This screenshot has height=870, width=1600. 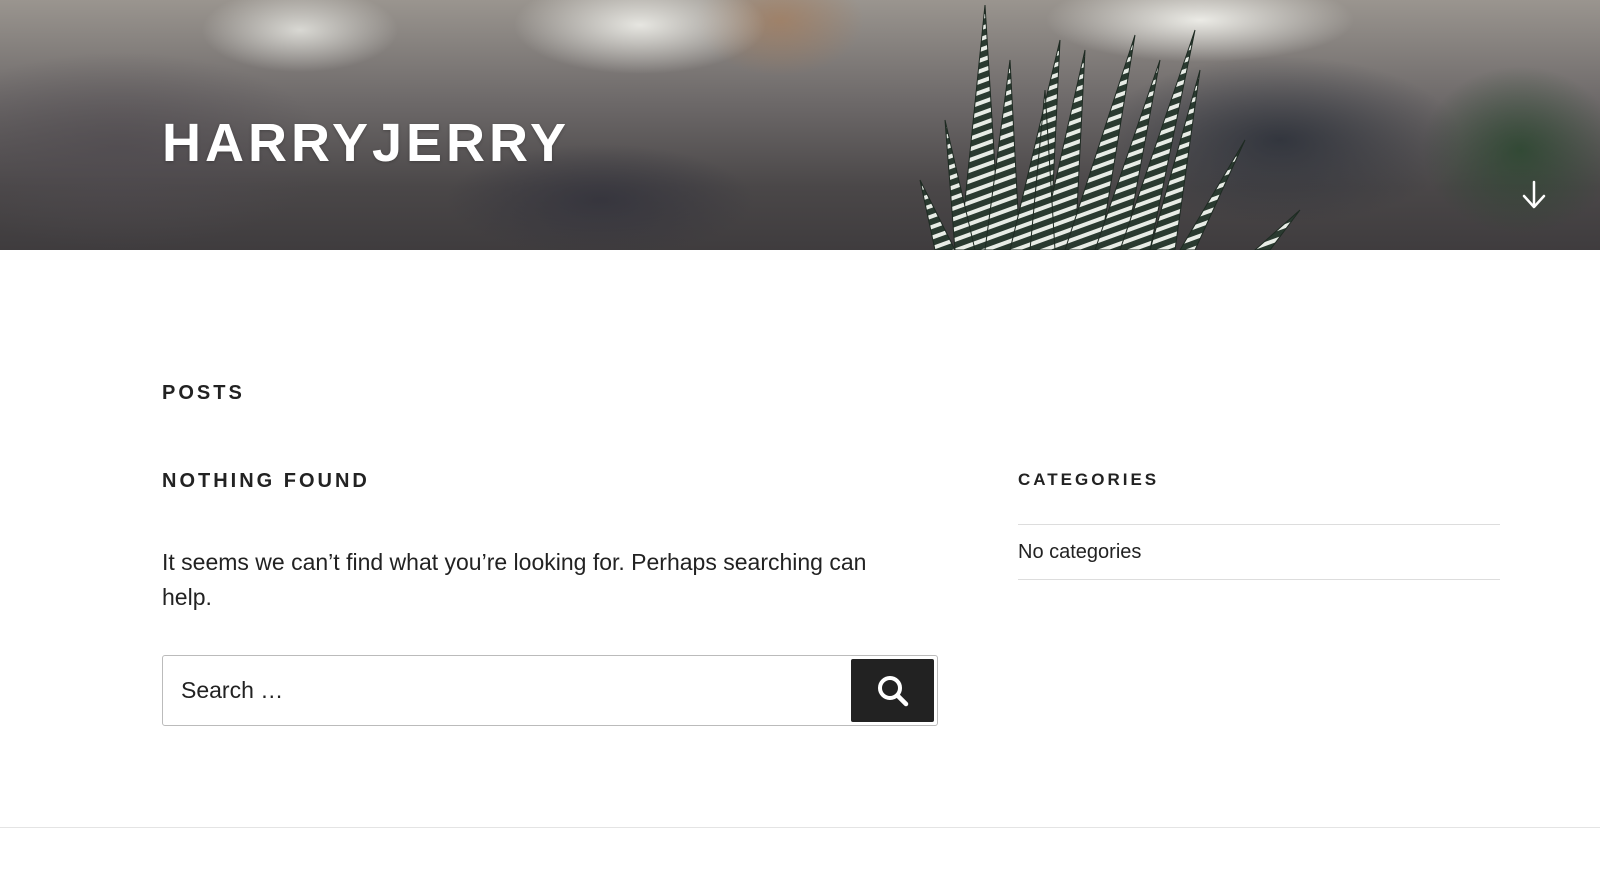 I want to click on arrow-down-icon, so click(x=1534, y=195).